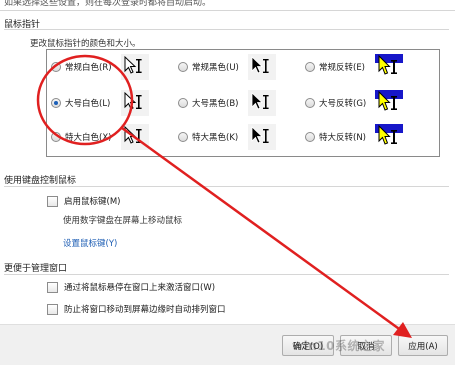 This screenshot has width=455, height=365. What do you see at coordinates (40, 181) in the screenshot?
I see `keyboard-section-title: 使用键盘控制鼠标` at bounding box center [40, 181].